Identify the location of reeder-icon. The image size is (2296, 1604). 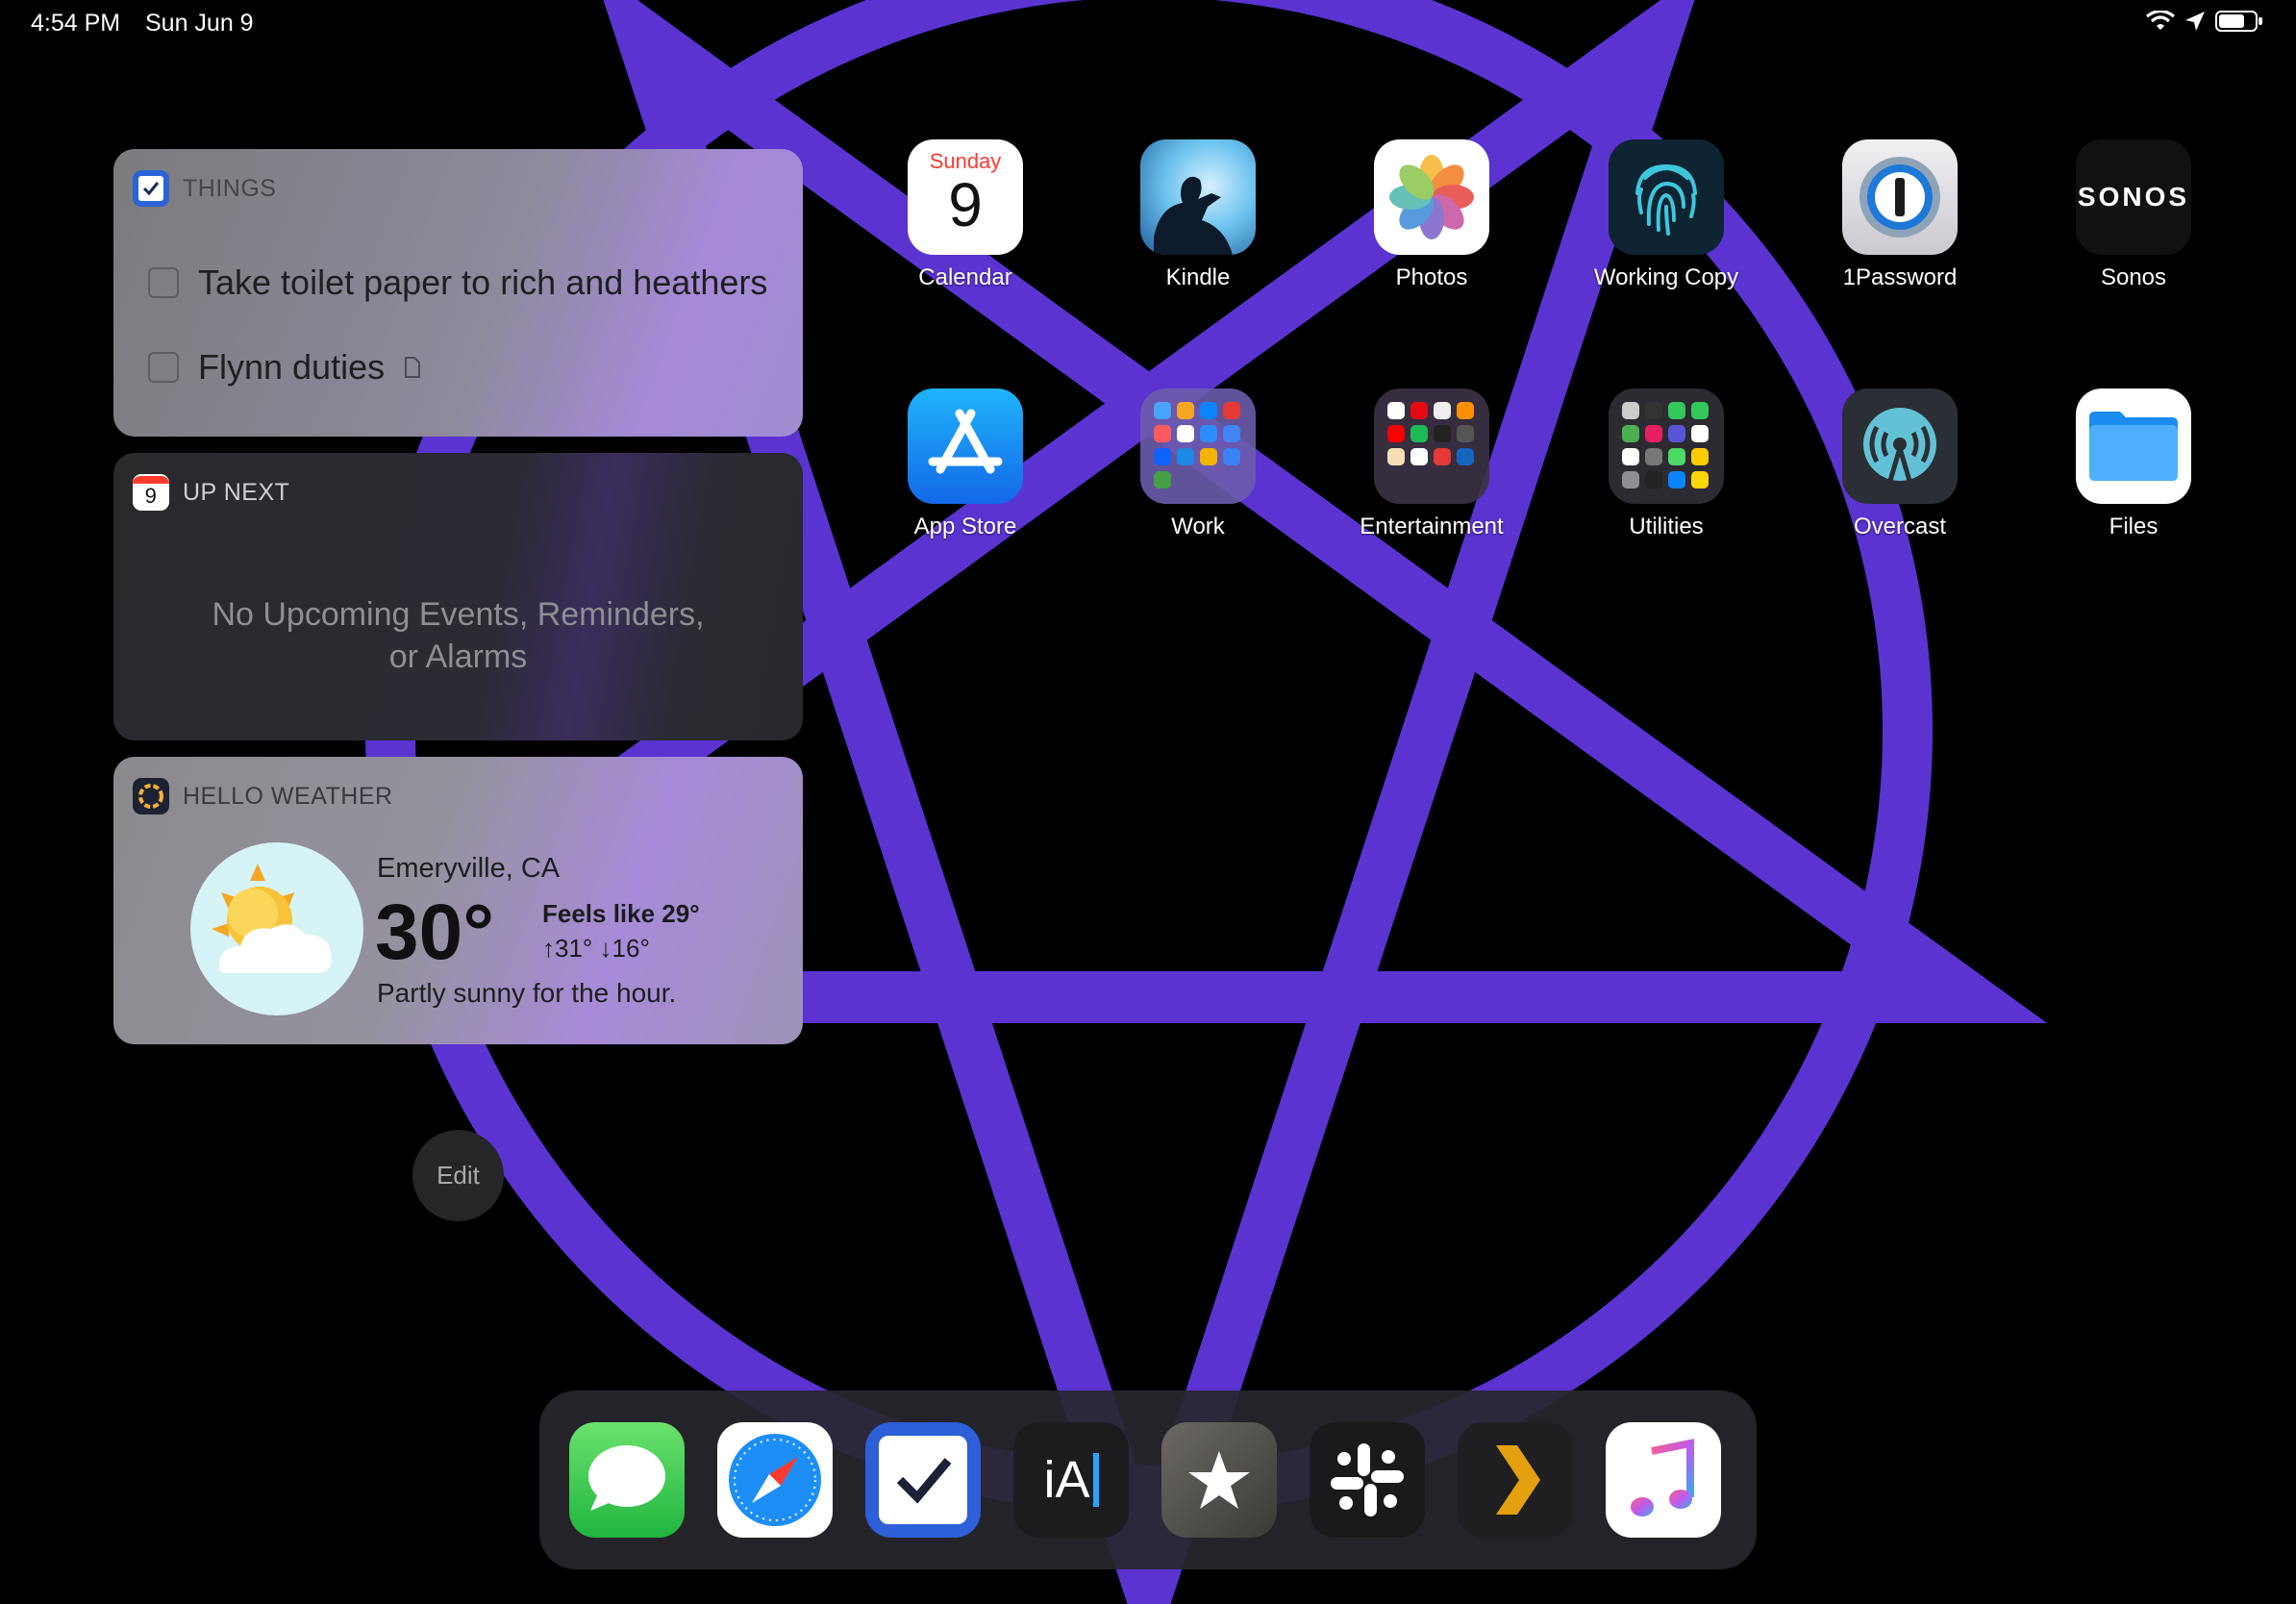
(1219, 1480).